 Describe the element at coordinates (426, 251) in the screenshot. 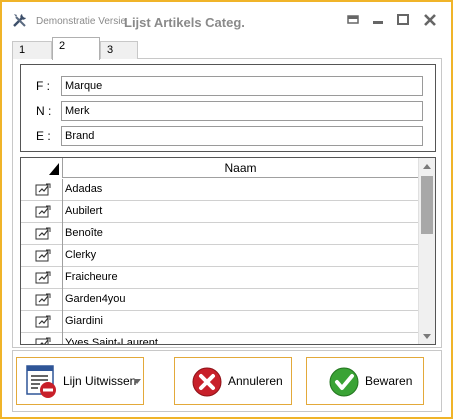

I see `vertical-scrollbar` at that location.